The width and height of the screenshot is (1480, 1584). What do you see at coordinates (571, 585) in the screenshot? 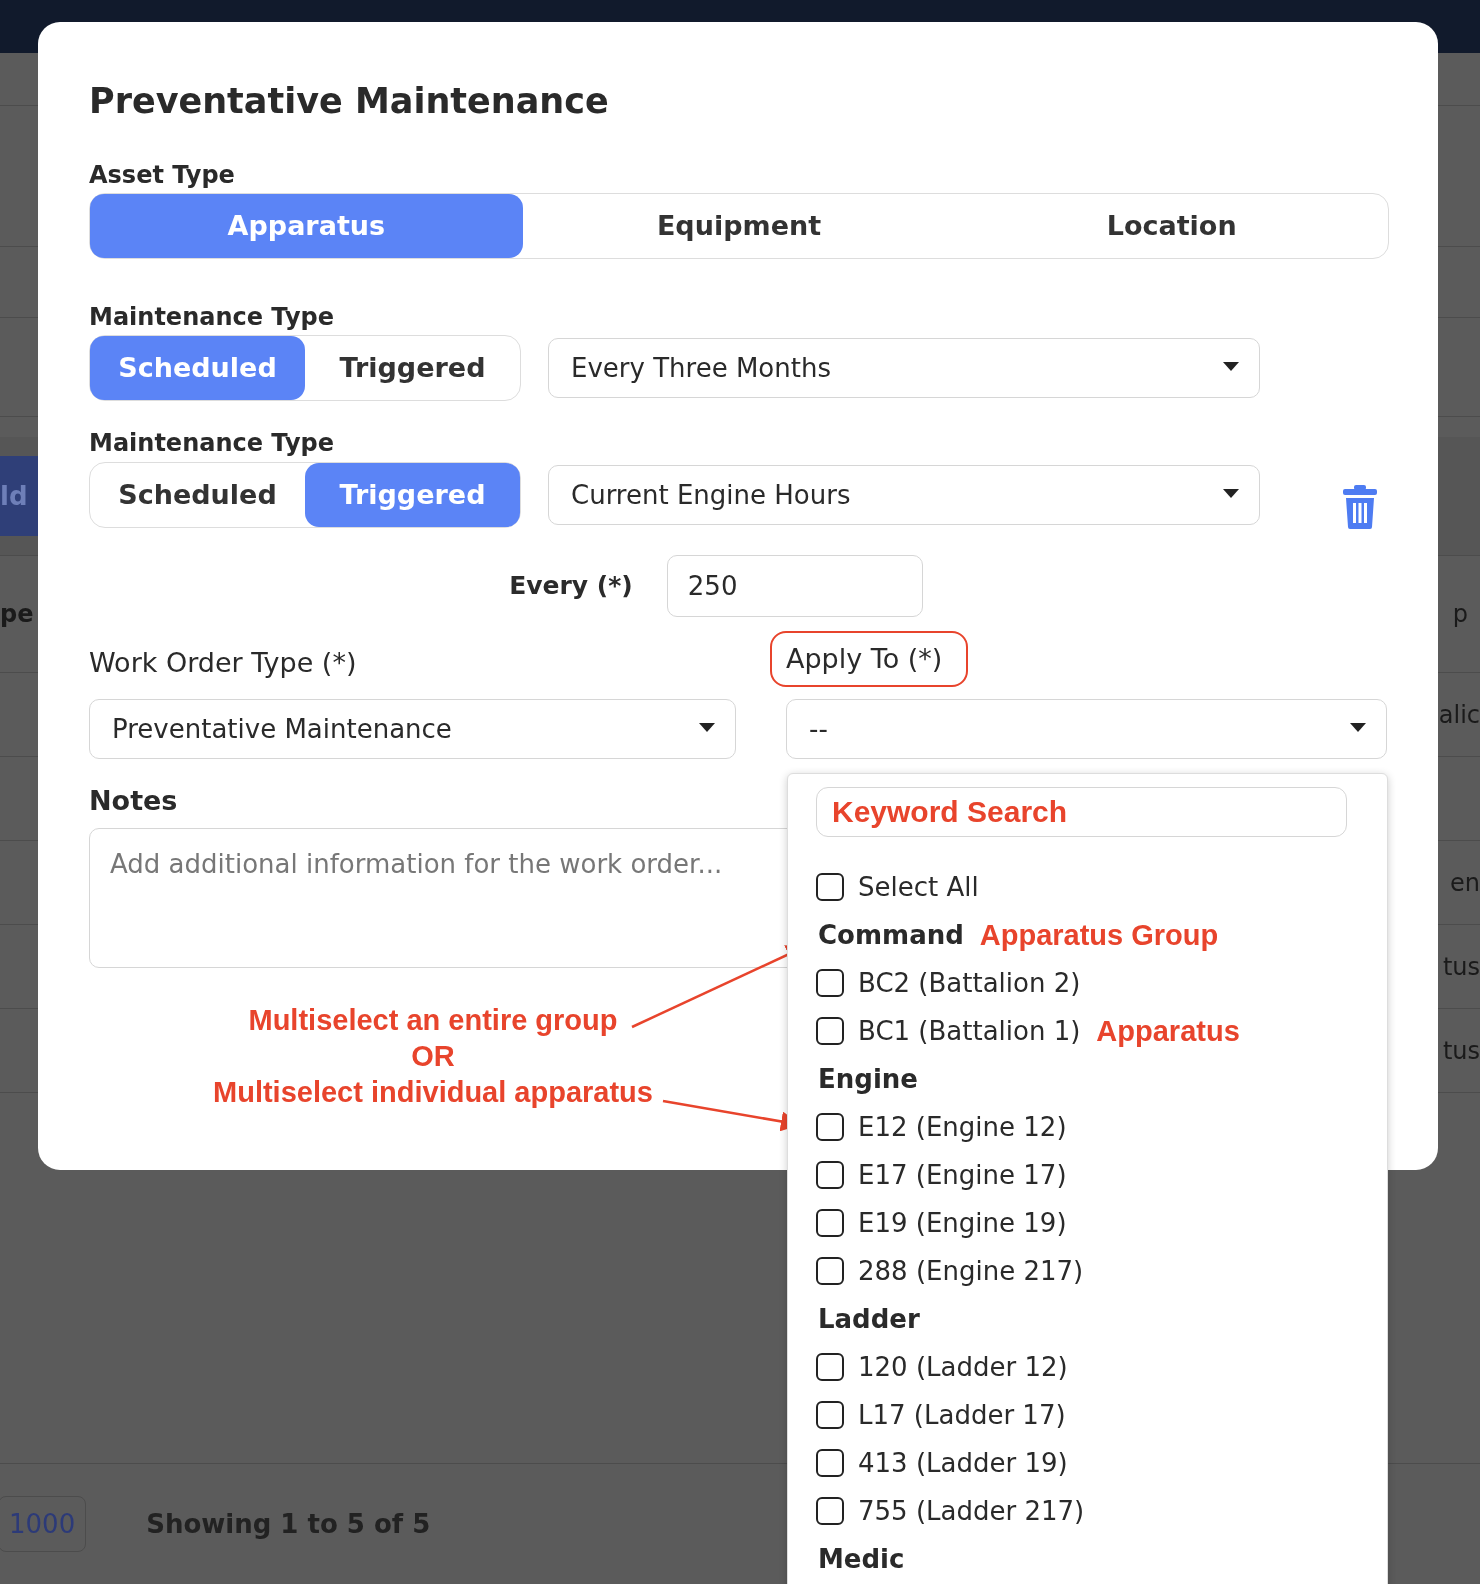
I see `field-label: Every (*)` at bounding box center [571, 585].